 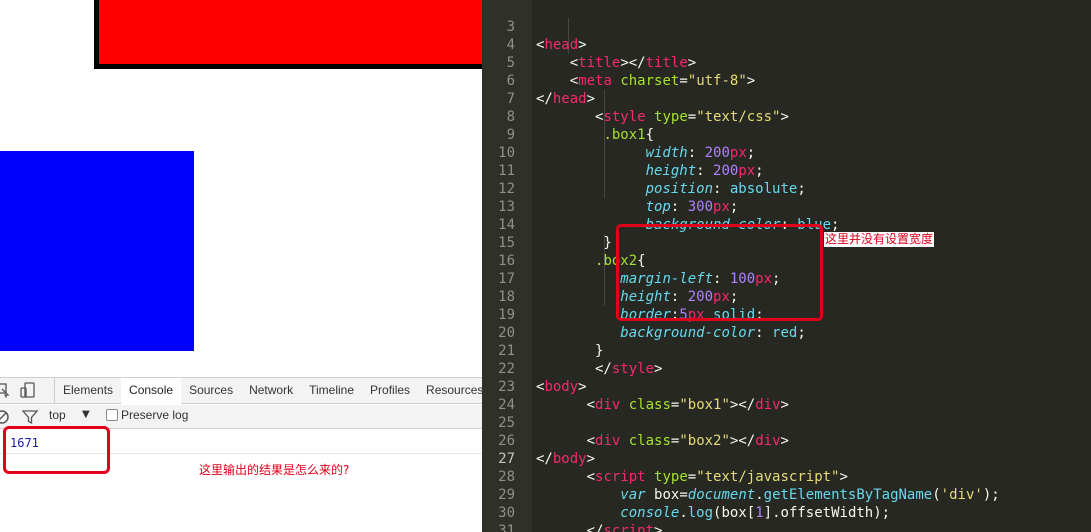 What do you see at coordinates (555, 234) in the screenshot?
I see `code-line: 14 }` at bounding box center [555, 234].